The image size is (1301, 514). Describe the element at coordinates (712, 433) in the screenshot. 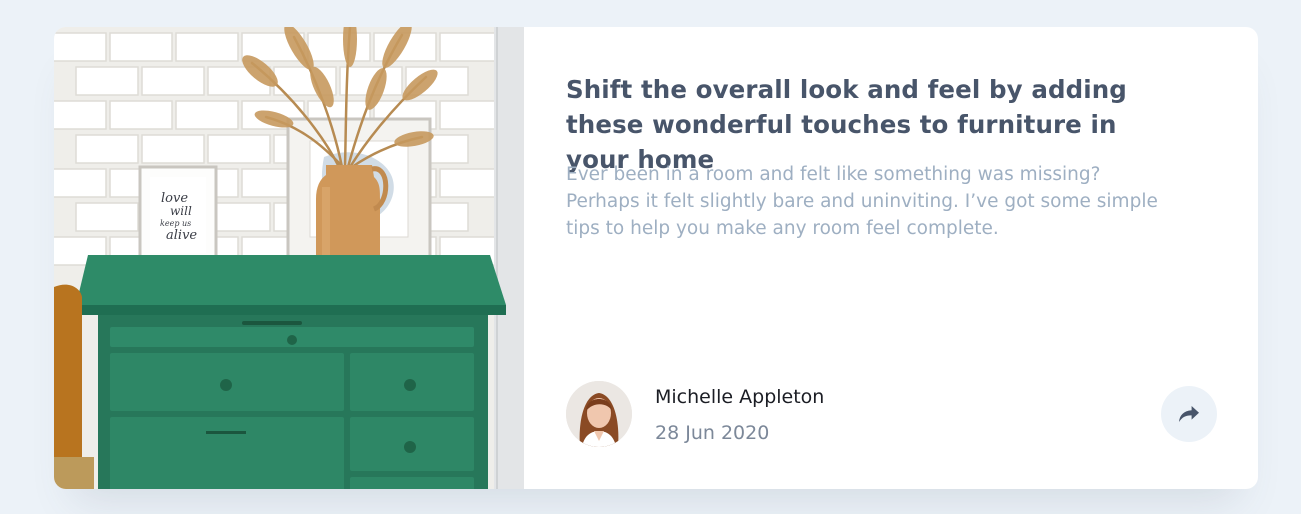

I see `publish-date: 28 Jun 2020` at that location.